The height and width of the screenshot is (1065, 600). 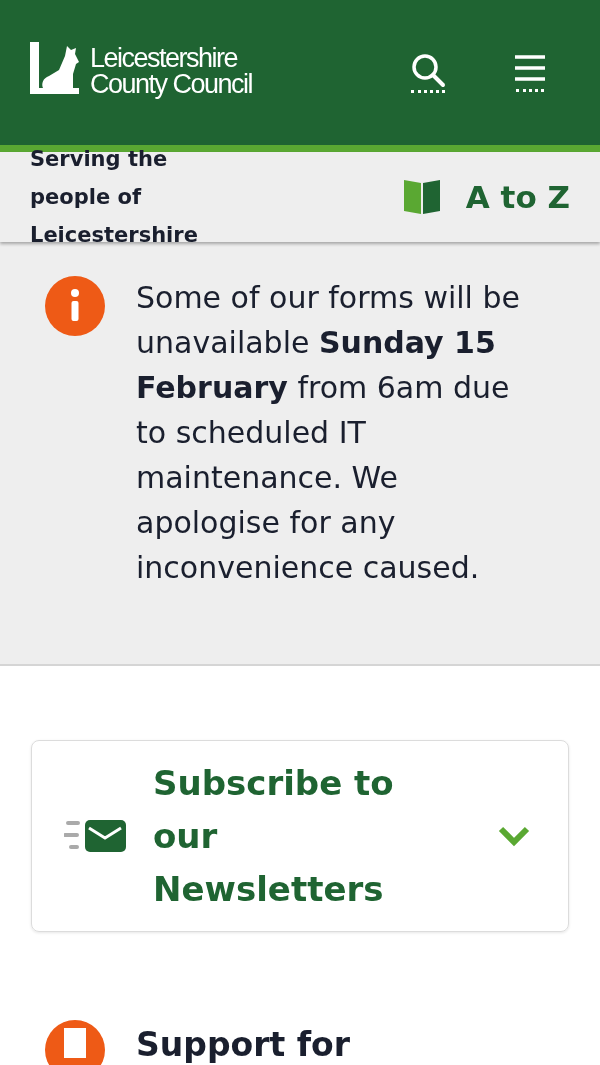 I want to click on section-heading: Support for, so click(x=243, y=1045).